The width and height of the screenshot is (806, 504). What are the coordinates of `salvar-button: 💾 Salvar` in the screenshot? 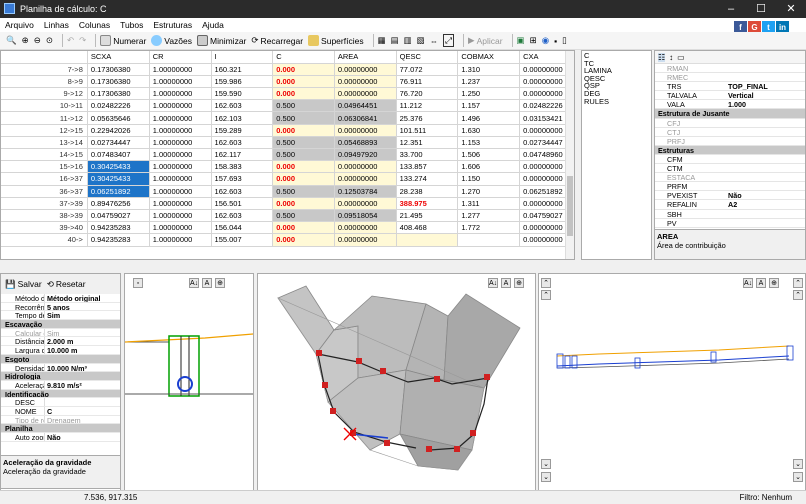 It's located at (23, 284).